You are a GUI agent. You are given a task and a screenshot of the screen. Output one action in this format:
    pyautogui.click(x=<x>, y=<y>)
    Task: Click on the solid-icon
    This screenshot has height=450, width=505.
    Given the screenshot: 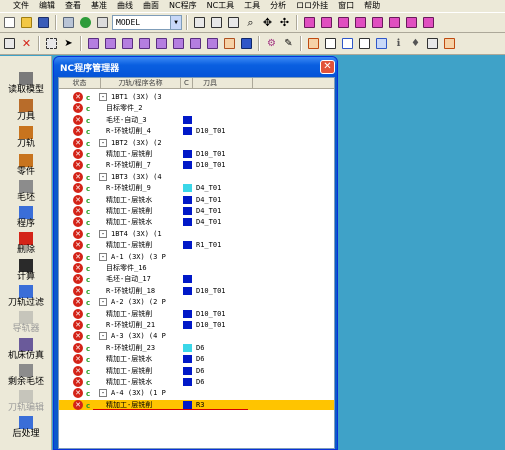 What is the action you would take?
    pyautogui.click(x=195, y=43)
    